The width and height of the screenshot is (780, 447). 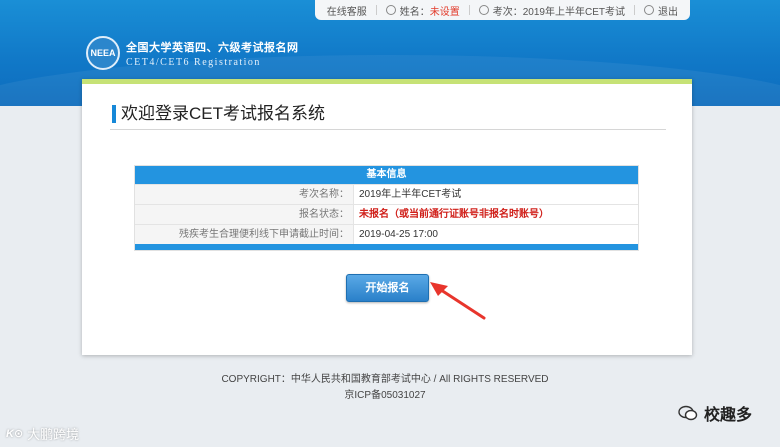 I want to click on red-arrow-icon, so click(x=458, y=301).